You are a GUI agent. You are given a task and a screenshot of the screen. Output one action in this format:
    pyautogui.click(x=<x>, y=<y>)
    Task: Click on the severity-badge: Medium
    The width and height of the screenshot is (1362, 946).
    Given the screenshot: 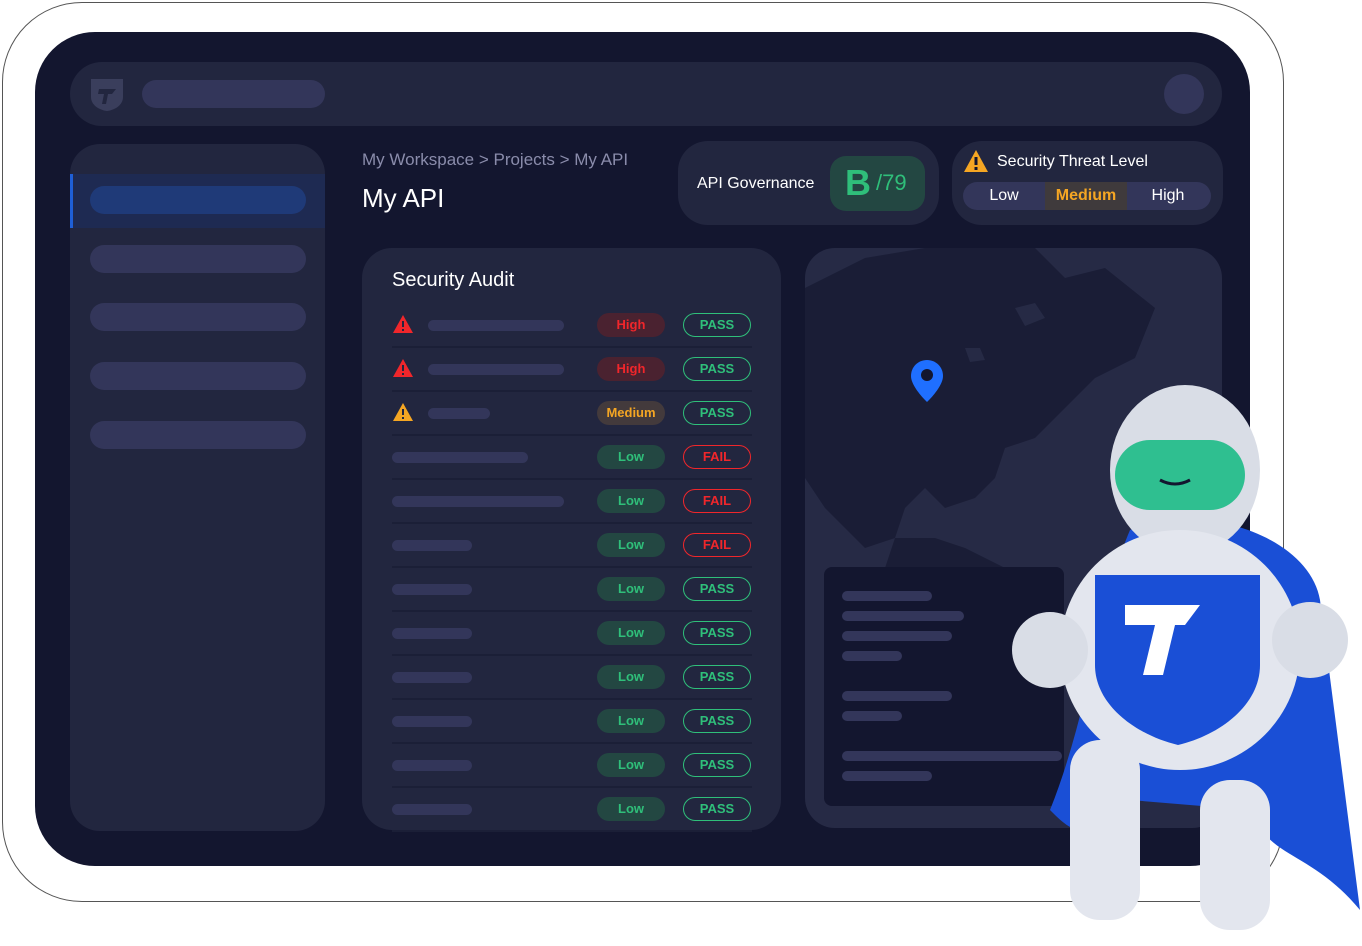 What is the action you would take?
    pyautogui.click(x=631, y=413)
    